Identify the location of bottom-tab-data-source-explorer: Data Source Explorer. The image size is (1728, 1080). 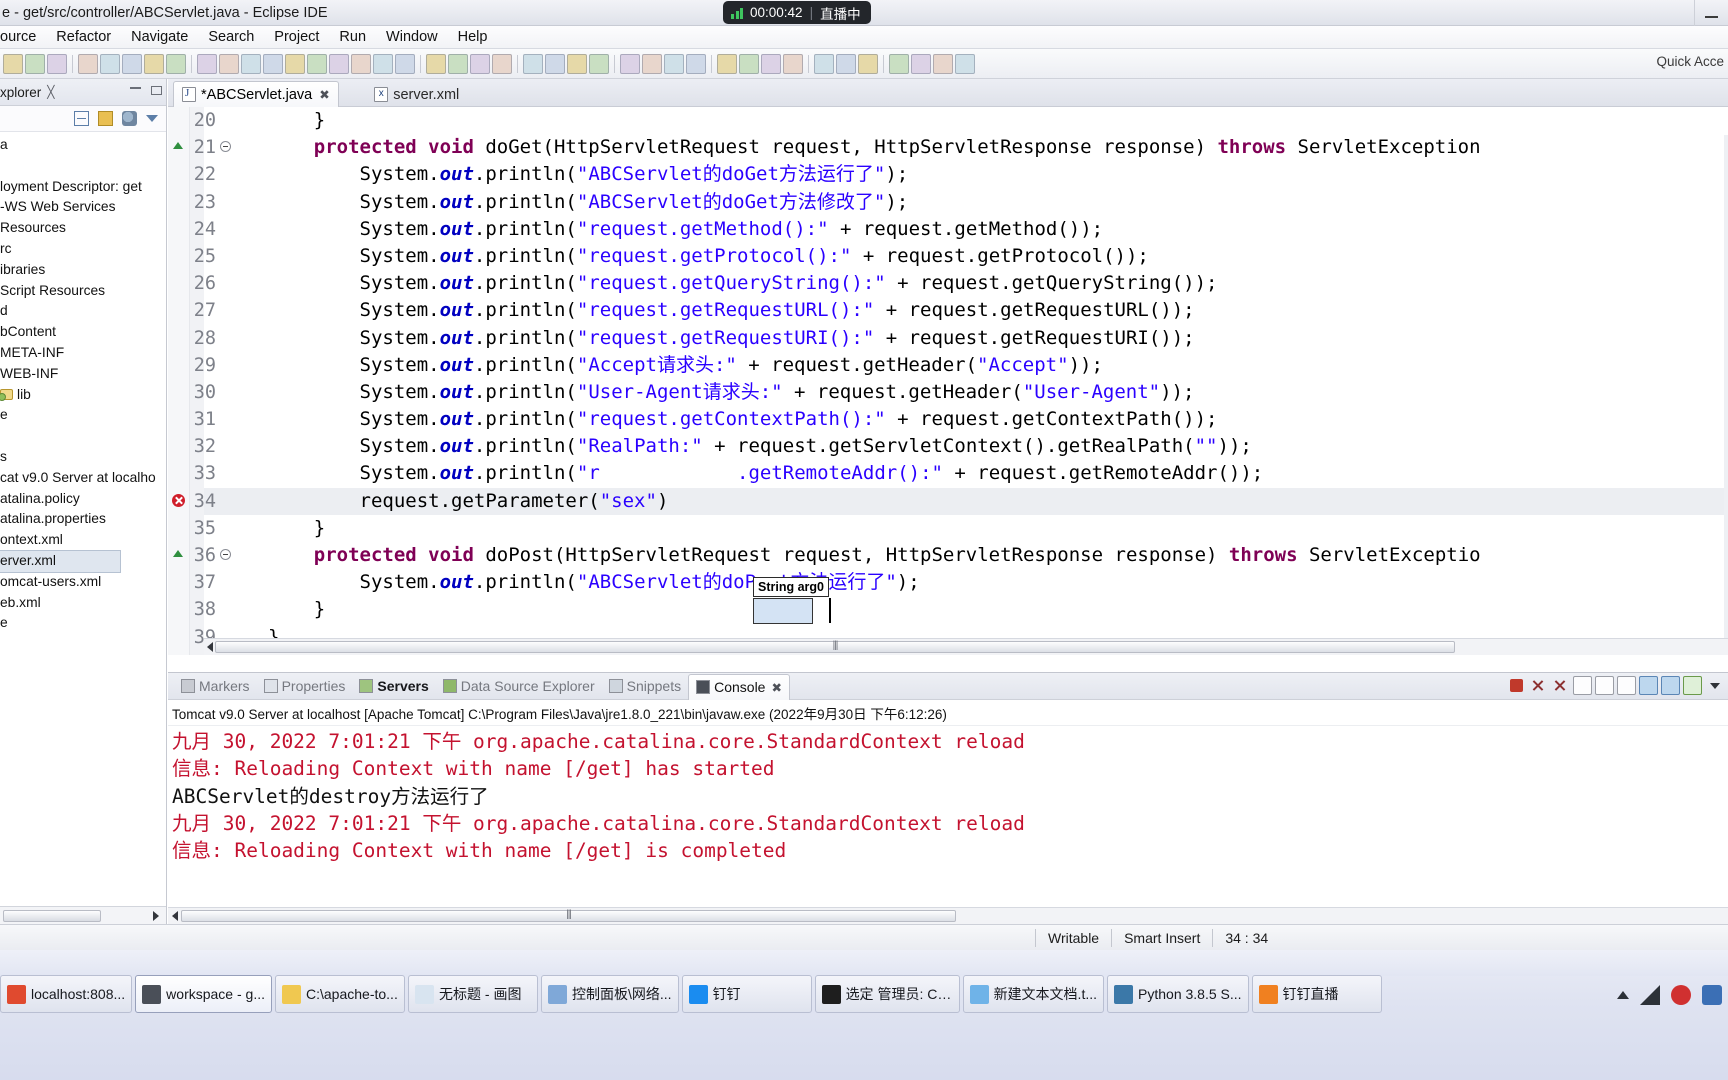
(519, 686).